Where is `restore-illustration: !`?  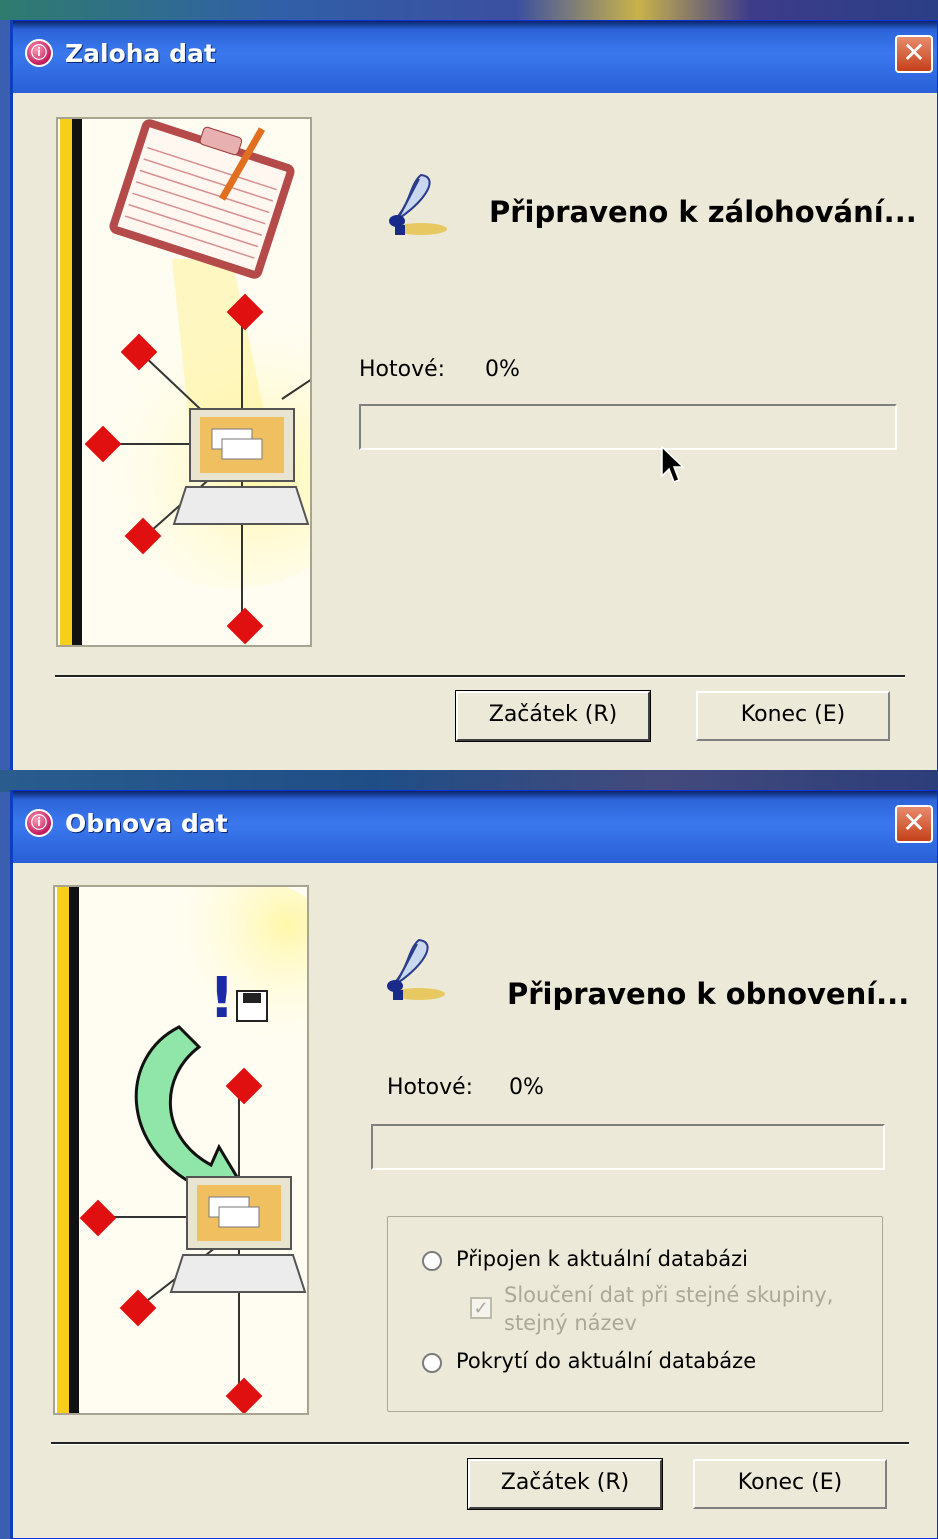
restore-illustration: ! is located at coordinates (181, 1150).